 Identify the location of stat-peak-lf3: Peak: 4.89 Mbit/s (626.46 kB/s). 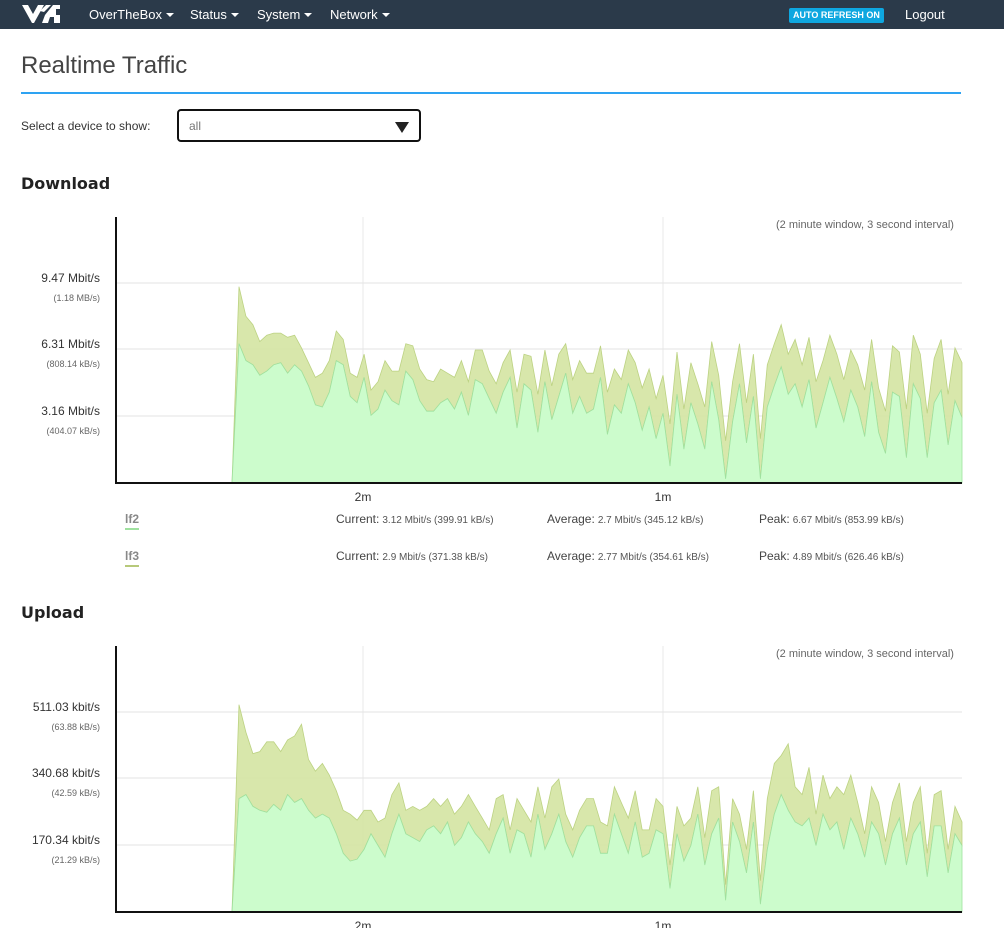
(831, 556).